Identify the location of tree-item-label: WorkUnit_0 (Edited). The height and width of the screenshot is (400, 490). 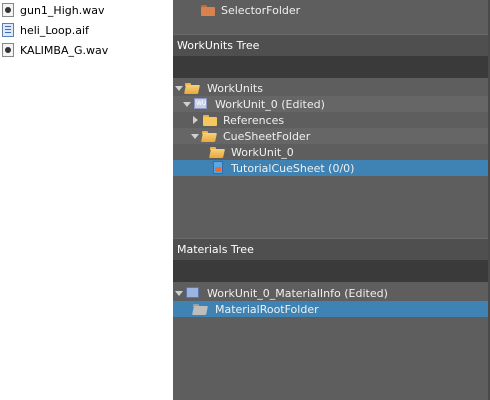
(270, 104).